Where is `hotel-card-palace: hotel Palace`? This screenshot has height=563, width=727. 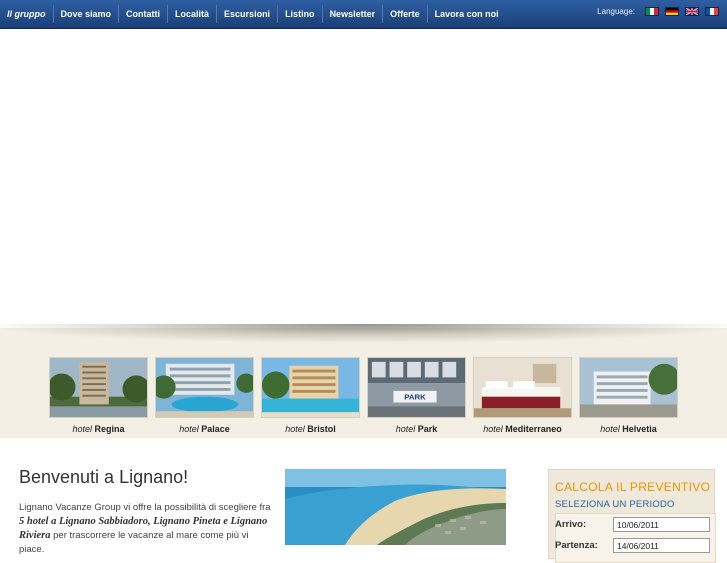 hotel-card-palace: hotel Palace is located at coordinates (204, 395).